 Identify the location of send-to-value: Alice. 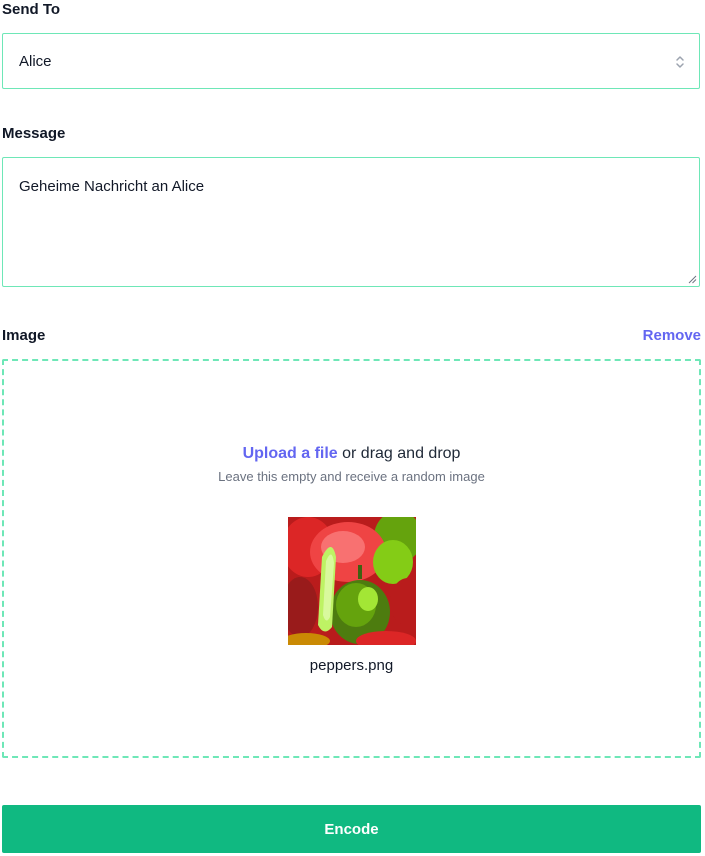
(35, 61).